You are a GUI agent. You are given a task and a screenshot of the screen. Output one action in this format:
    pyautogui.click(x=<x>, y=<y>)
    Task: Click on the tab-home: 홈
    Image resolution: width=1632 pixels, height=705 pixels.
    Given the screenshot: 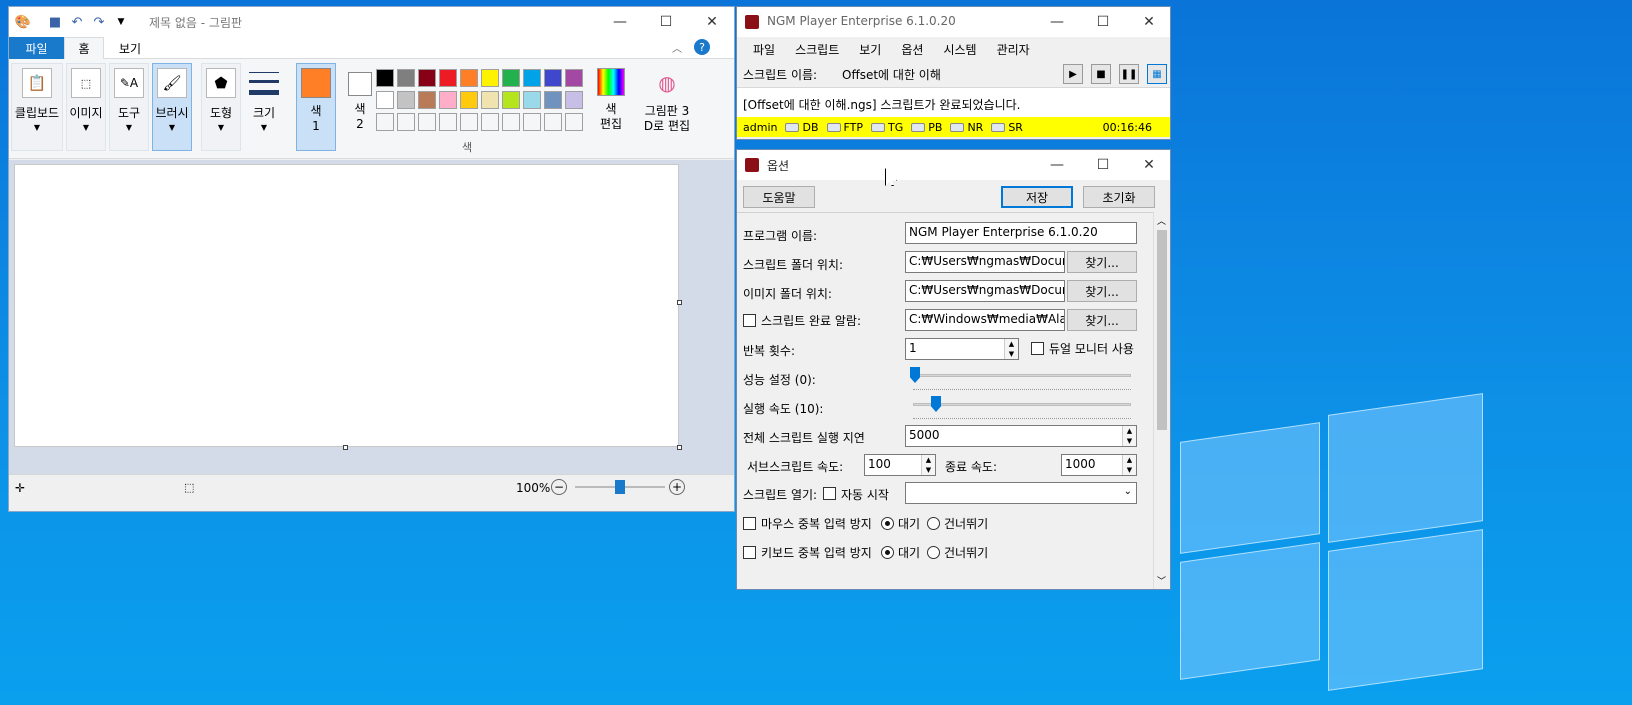 What is the action you would take?
    pyautogui.click(x=84, y=48)
    